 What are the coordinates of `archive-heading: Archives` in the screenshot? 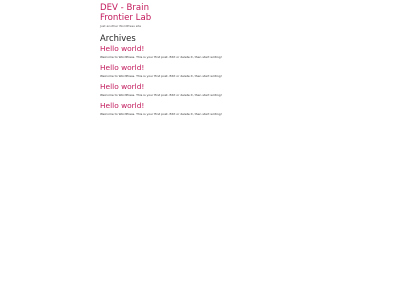 It's located at (118, 38).